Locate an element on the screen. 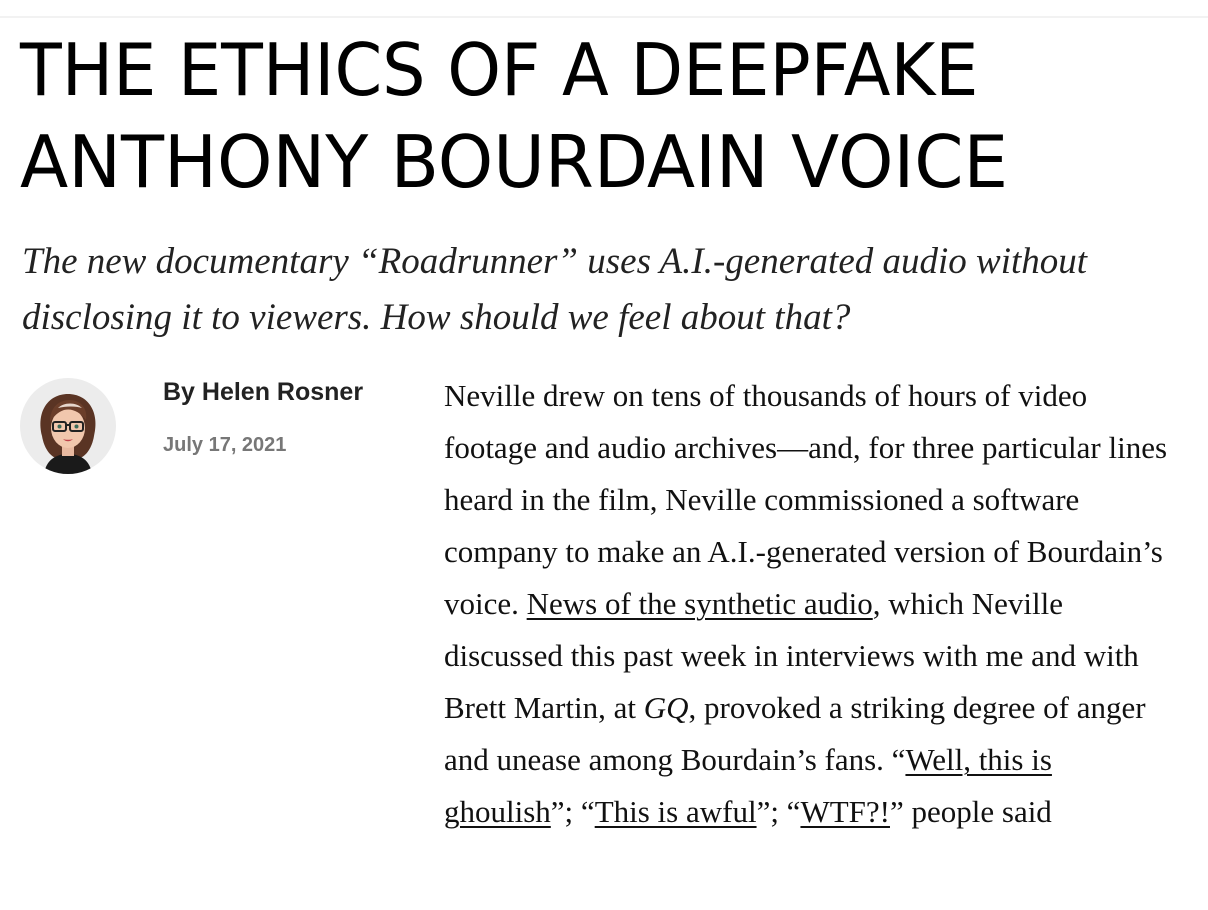  headline-line-1: THE ETHICS OF A DEEPFAKE is located at coordinates (499, 70).